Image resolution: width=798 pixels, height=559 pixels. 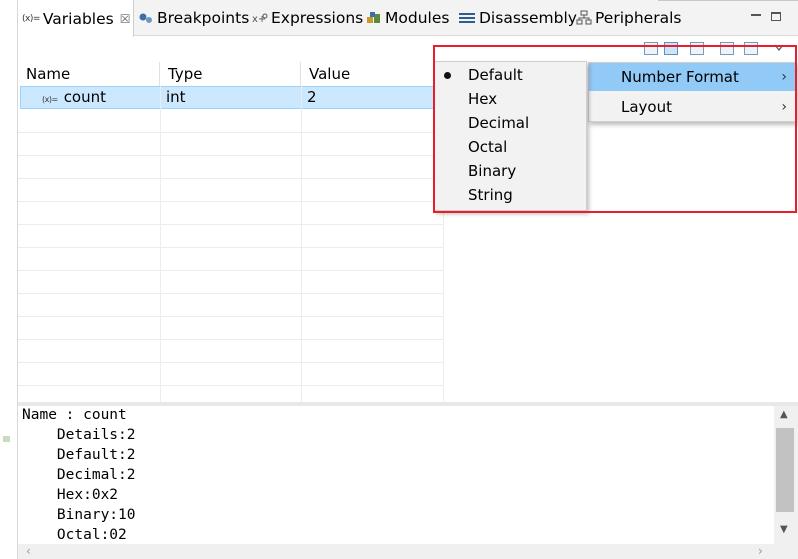 I want to click on tab-disassembly: Disassembly, so click(x=517, y=18).